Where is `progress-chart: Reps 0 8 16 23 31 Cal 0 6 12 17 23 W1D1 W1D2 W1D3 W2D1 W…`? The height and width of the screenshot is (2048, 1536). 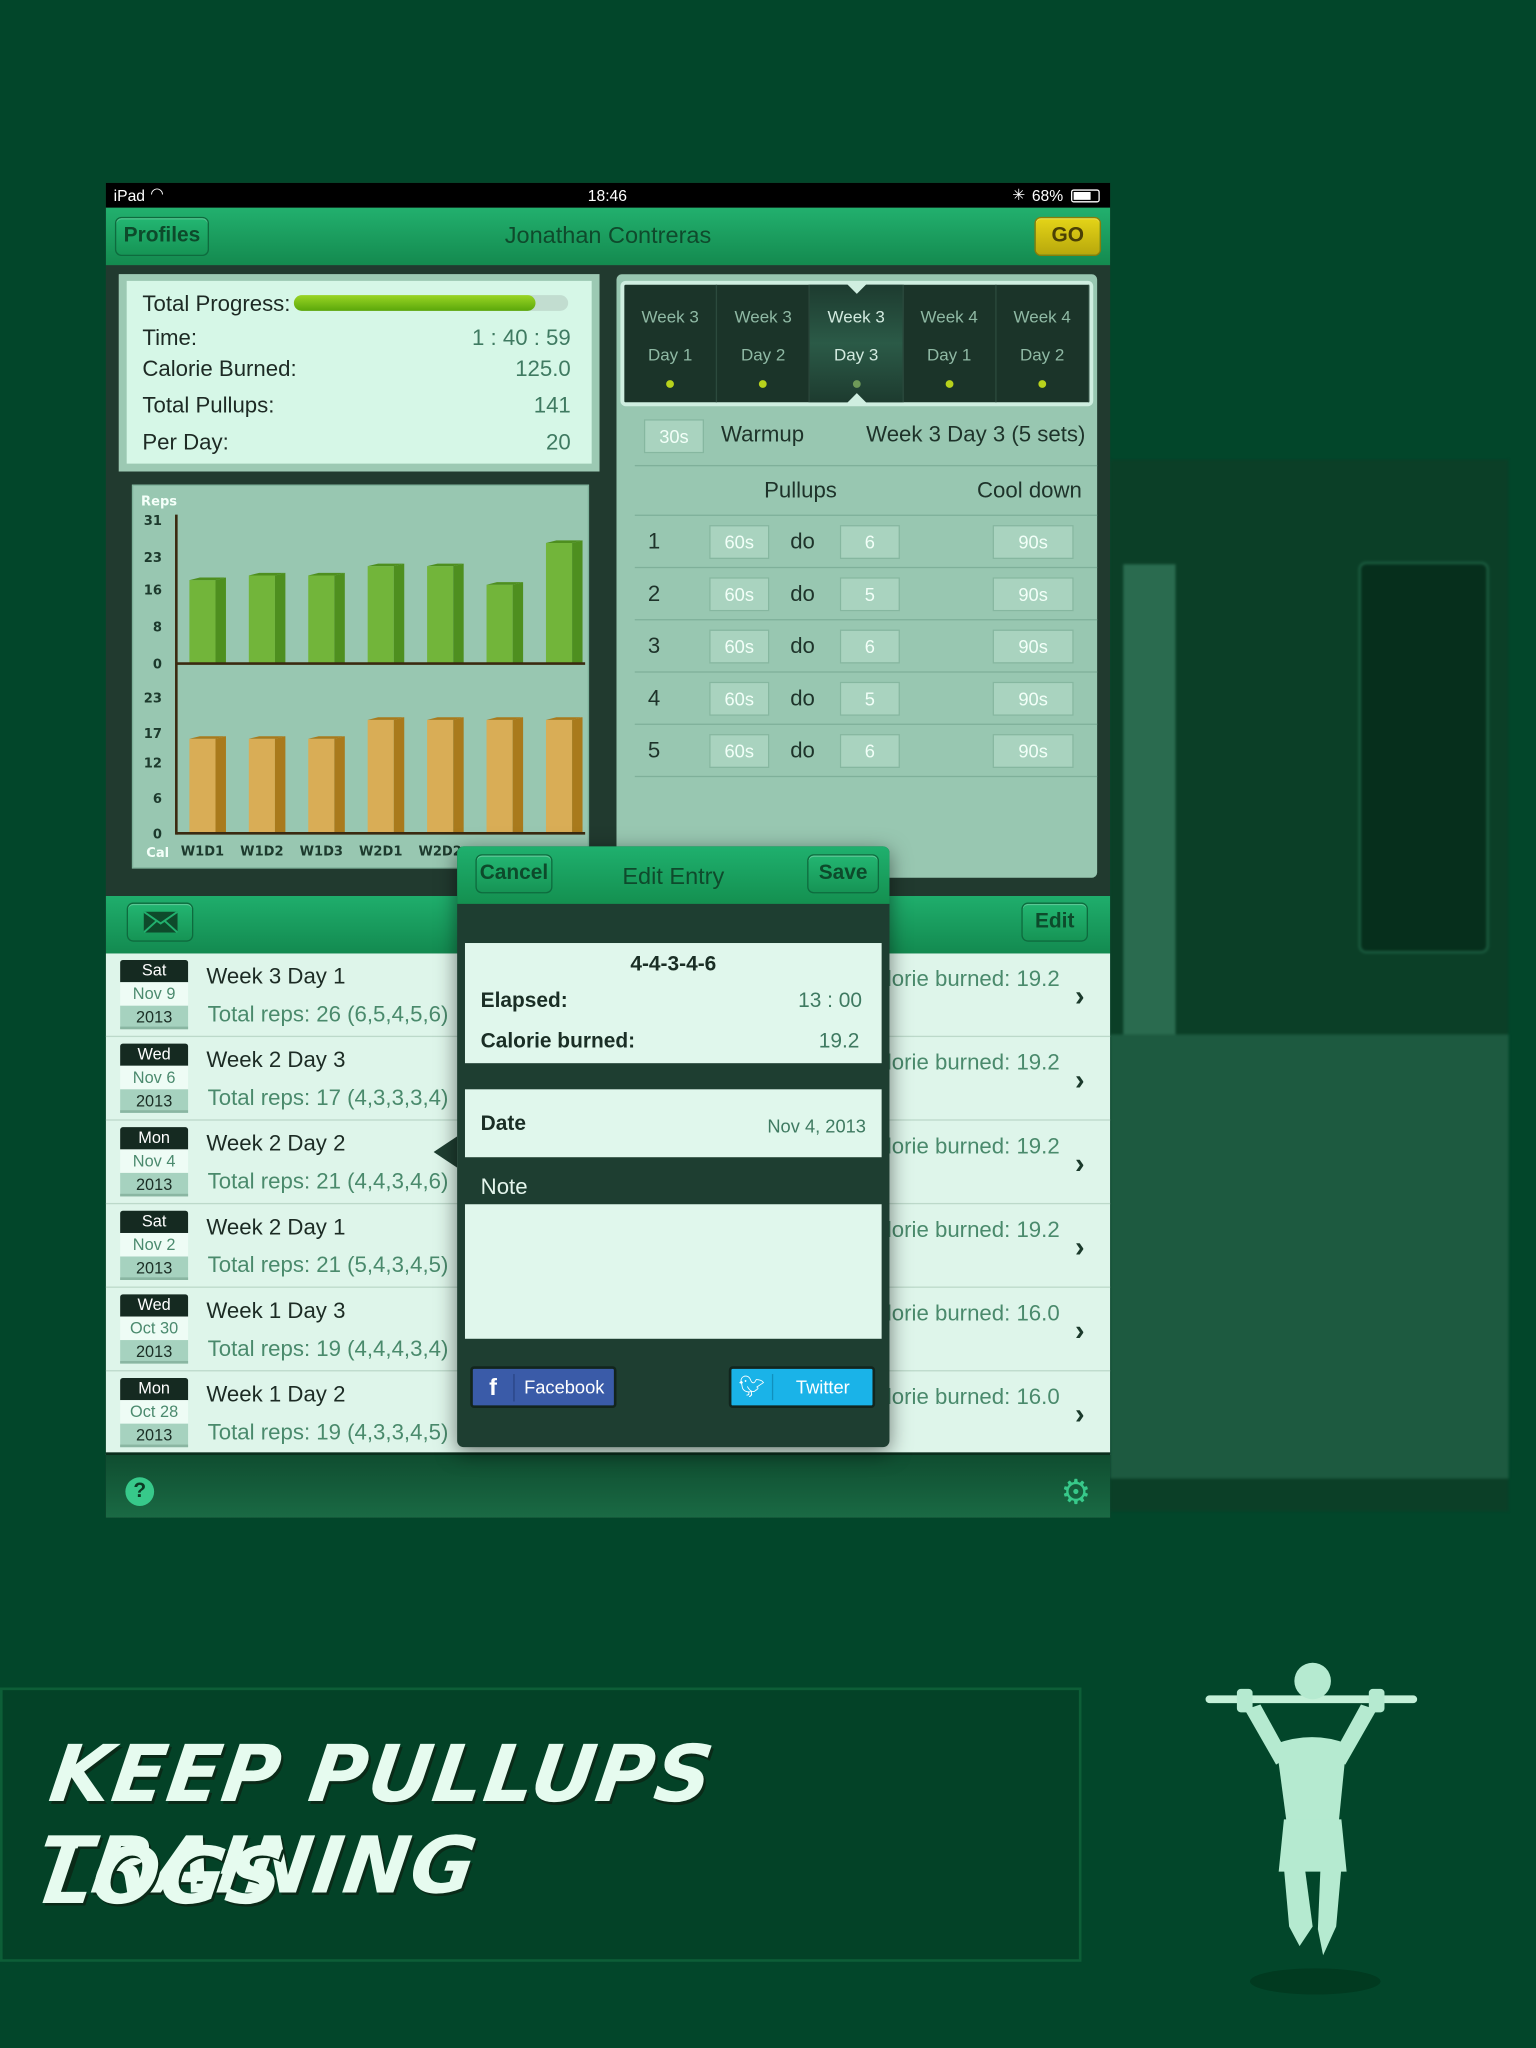 progress-chart: Reps 0 8 16 23 31 Cal 0 6 12 17 23 W1D1 W1D2 W1D3 W2D1 W… is located at coordinates (360, 676).